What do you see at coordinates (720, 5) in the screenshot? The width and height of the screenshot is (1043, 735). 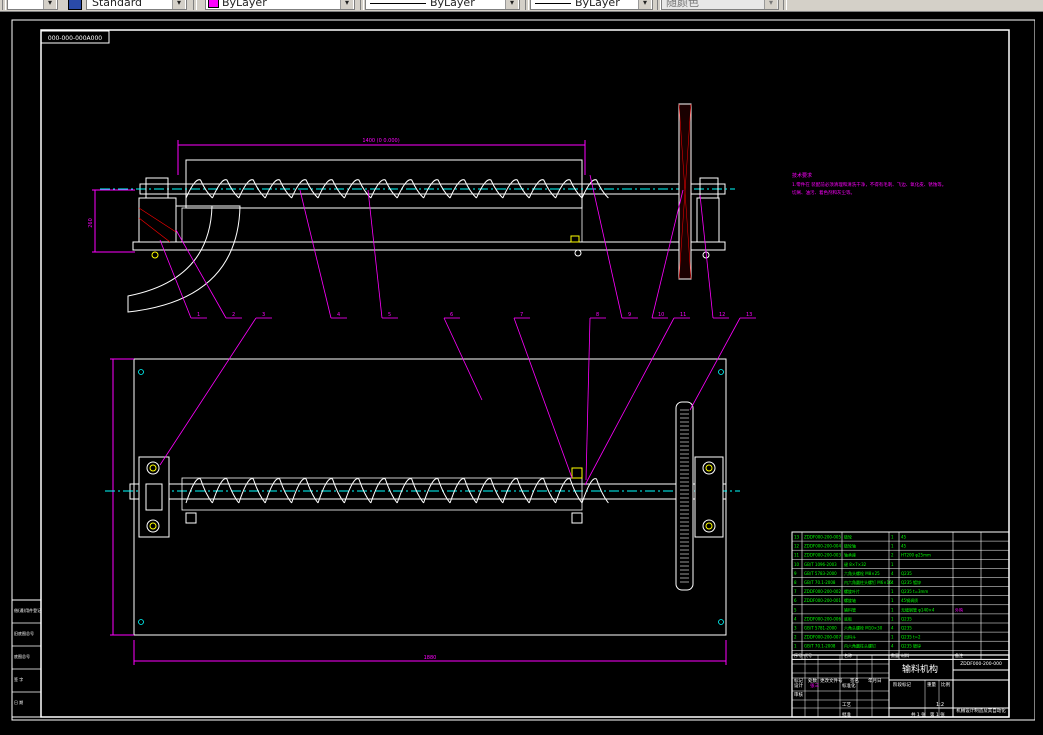 I see `plot-style-dropdown: 随颜色 ▾` at bounding box center [720, 5].